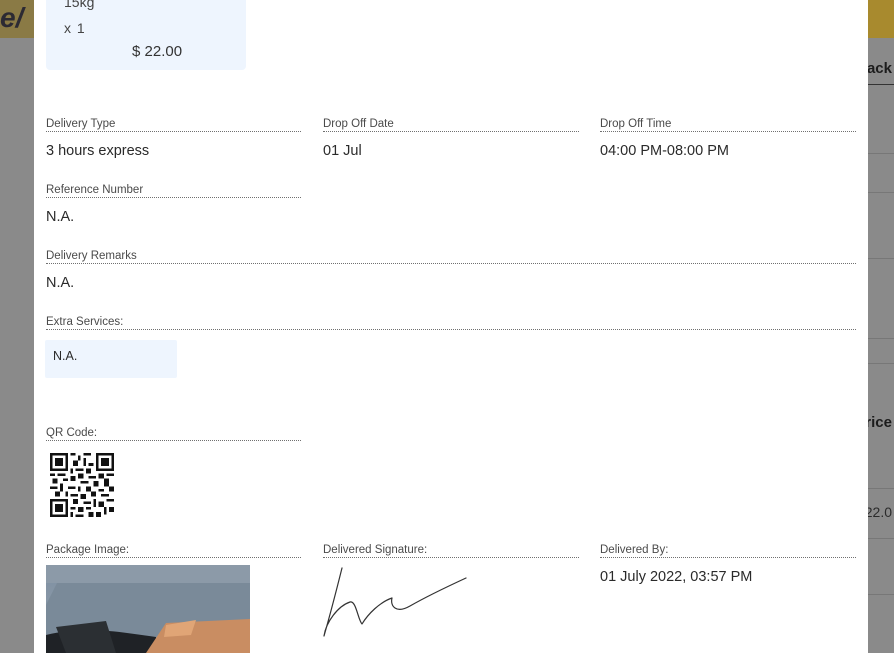 The height and width of the screenshot is (653, 894). I want to click on extra-services-label: Extra Services:, so click(451, 322).